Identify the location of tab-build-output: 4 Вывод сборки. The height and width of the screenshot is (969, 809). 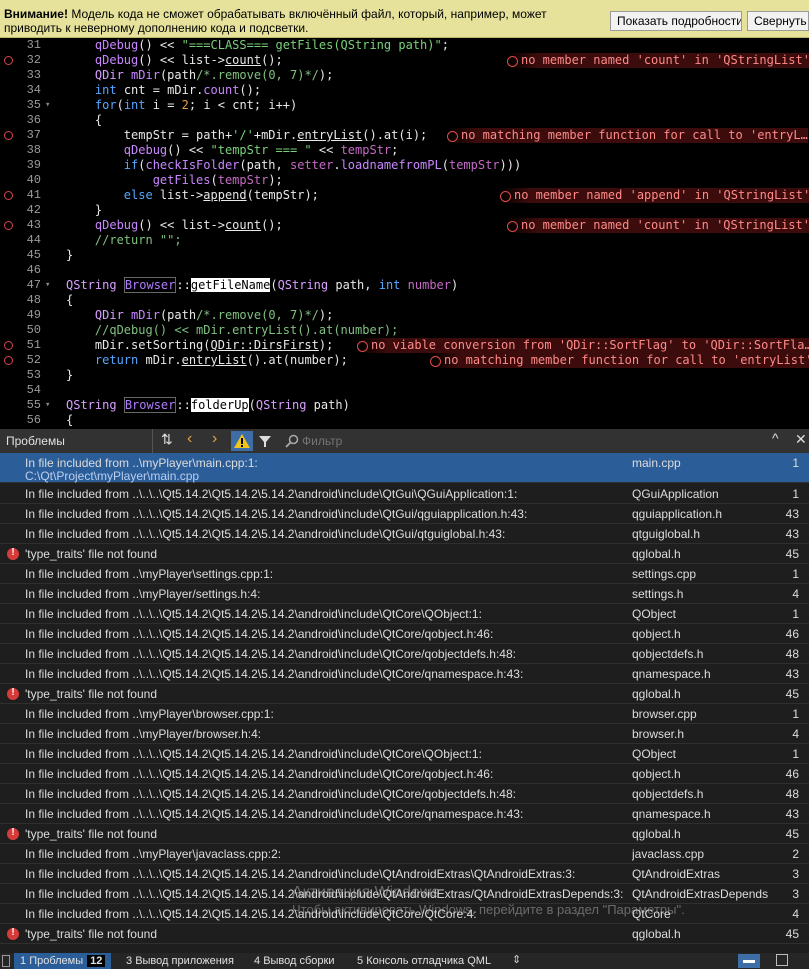
(294, 961).